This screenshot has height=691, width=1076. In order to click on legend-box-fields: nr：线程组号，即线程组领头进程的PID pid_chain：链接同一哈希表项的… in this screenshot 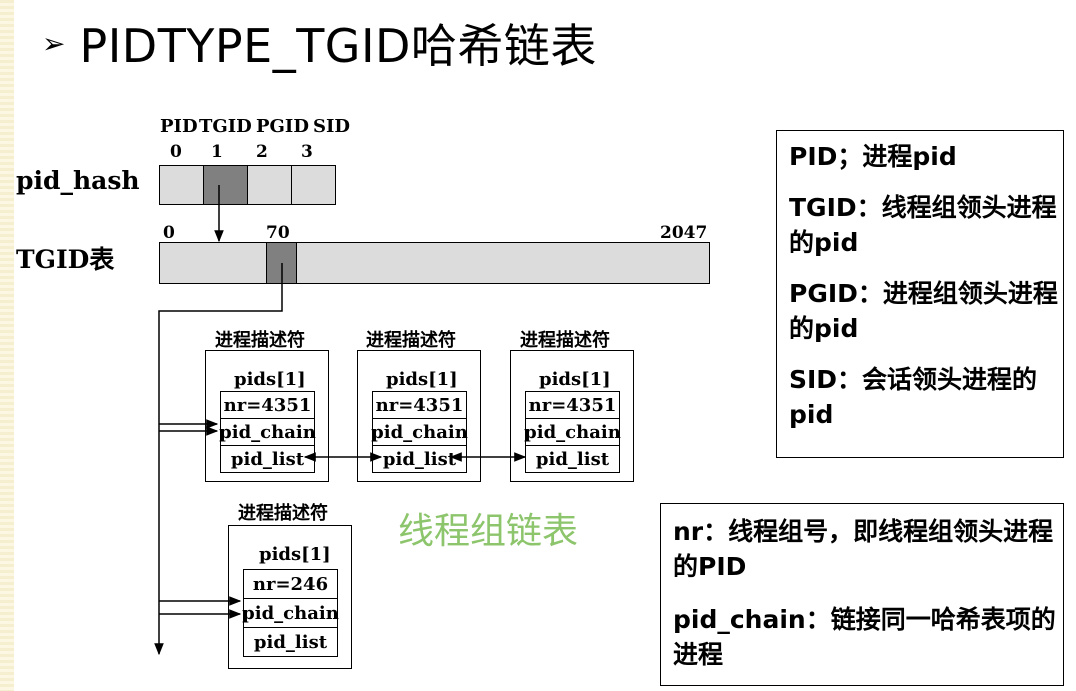, I will do `click(862, 594)`.